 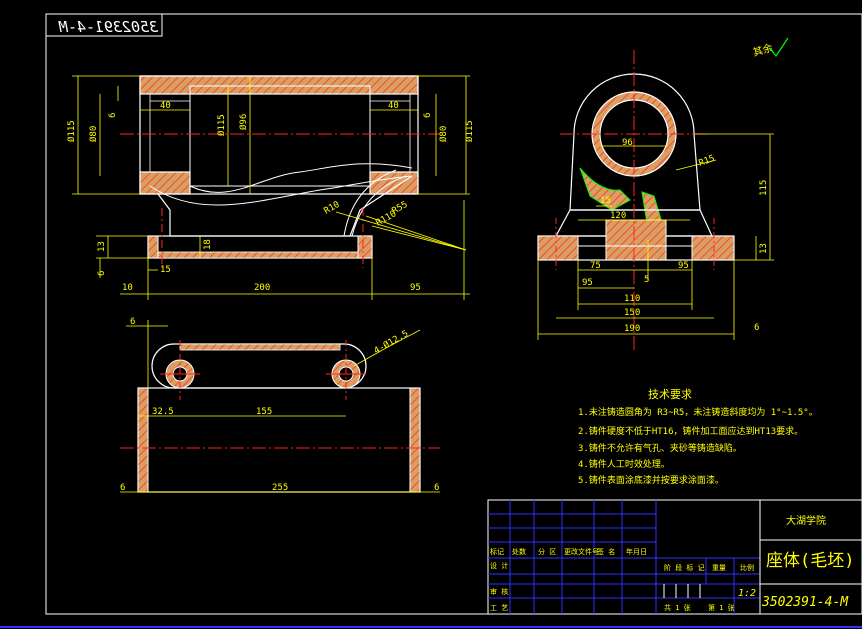 What do you see at coordinates (391, 342) in the screenshot?
I see `dim-top-1: 4-Ø12.5` at bounding box center [391, 342].